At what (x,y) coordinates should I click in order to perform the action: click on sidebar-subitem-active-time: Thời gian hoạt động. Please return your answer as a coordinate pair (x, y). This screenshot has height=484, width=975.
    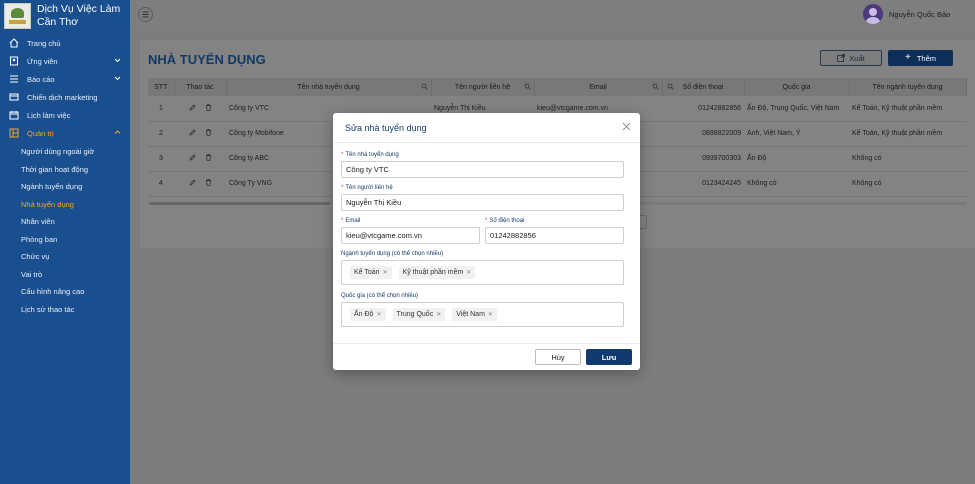
    Looking at the image, I should click on (65, 170).